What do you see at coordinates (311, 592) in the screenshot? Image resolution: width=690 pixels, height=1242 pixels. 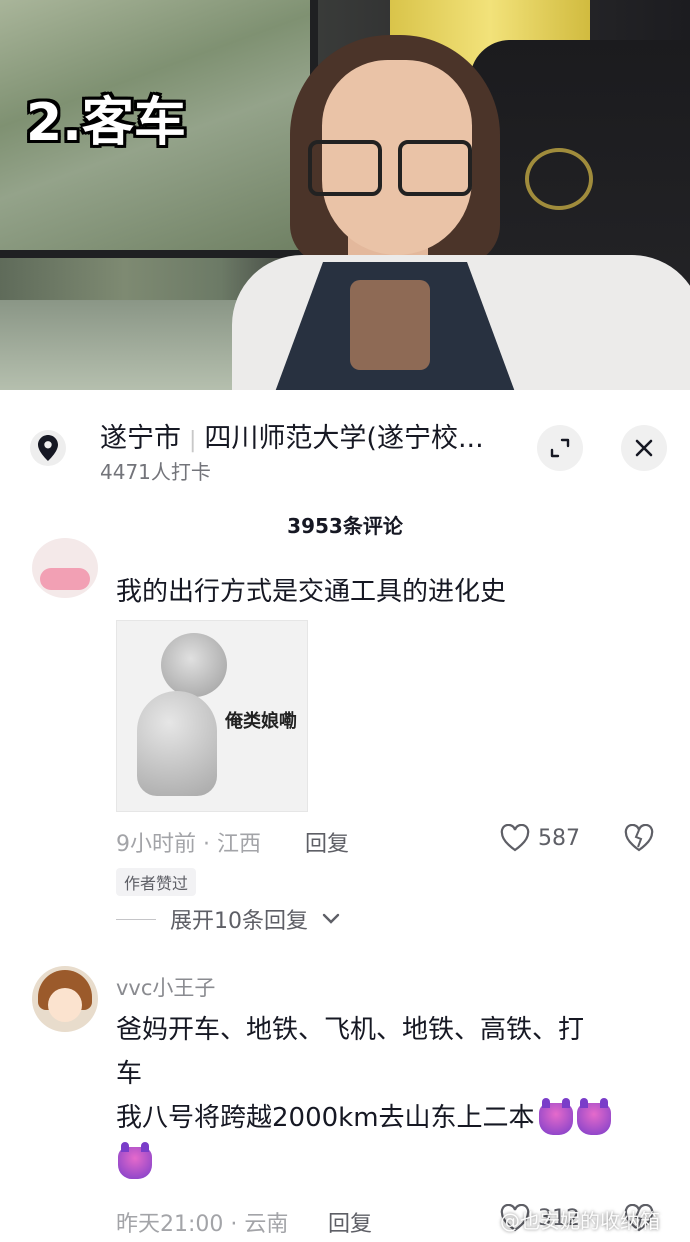 I see `comment-text: 我的出行方式是交通工具的进化史` at bounding box center [311, 592].